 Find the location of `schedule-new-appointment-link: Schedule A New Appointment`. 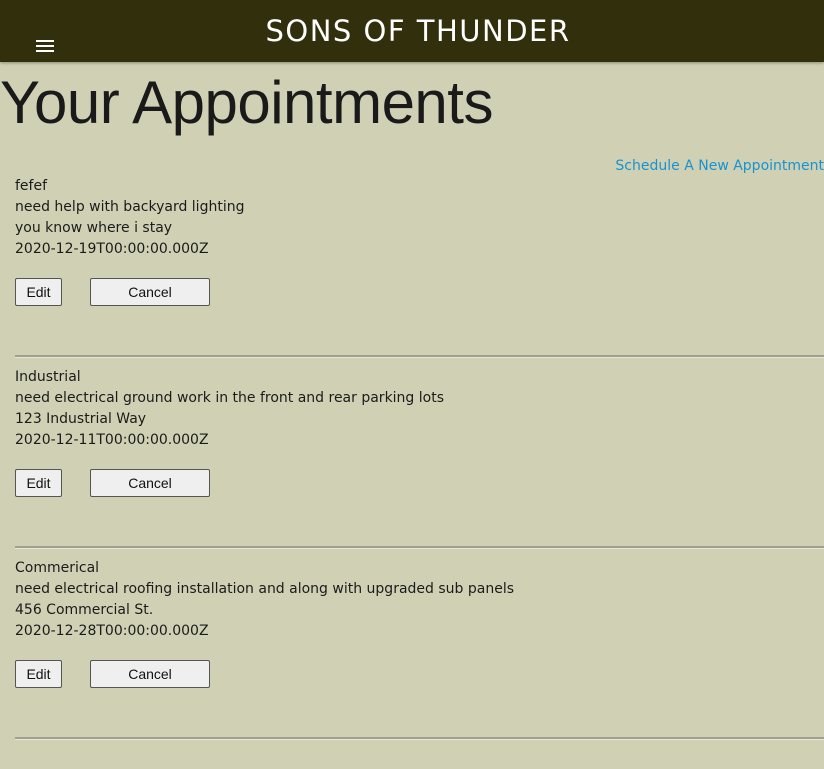

schedule-new-appointment-link: Schedule A New Appointment is located at coordinates (719, 166).